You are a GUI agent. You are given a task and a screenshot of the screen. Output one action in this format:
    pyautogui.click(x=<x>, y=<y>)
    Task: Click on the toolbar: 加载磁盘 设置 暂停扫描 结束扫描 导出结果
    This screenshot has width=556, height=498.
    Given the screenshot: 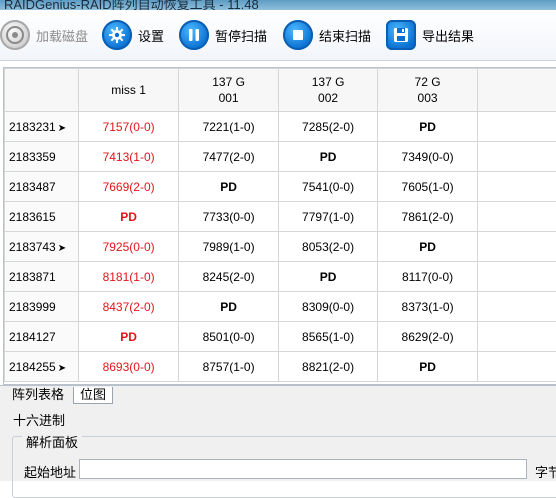 What is the action you would take?
    pyautogui.click(x=278, y=35)
    